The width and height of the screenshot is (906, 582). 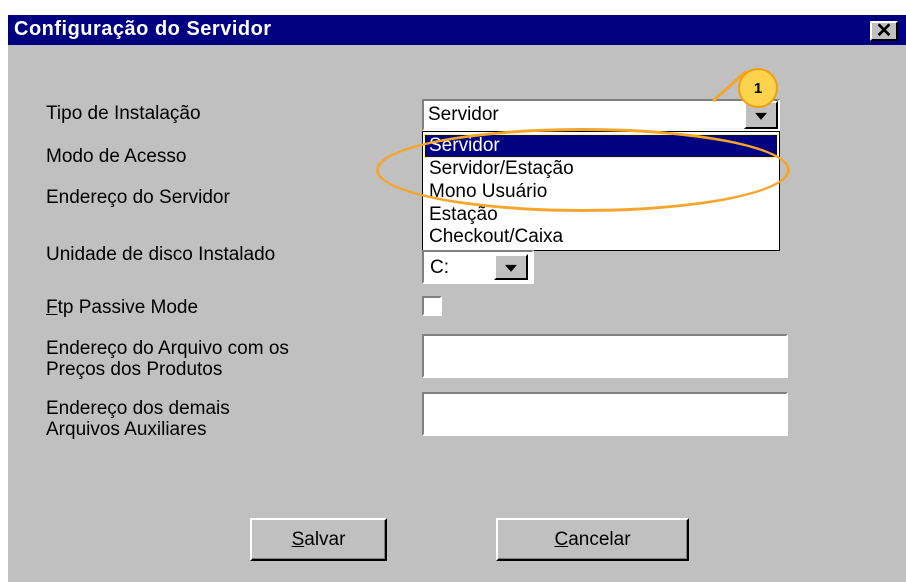 What do you see at coordinates (601, 115) in the screenshot?
I see `tipo-instalacao-combo: Servidor` at bounding box center [601, 115].